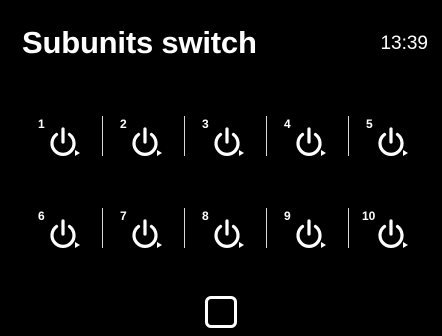 The image size is (442, 336). I want to click on subunit-10-toggle: 10, so click(389, 229).